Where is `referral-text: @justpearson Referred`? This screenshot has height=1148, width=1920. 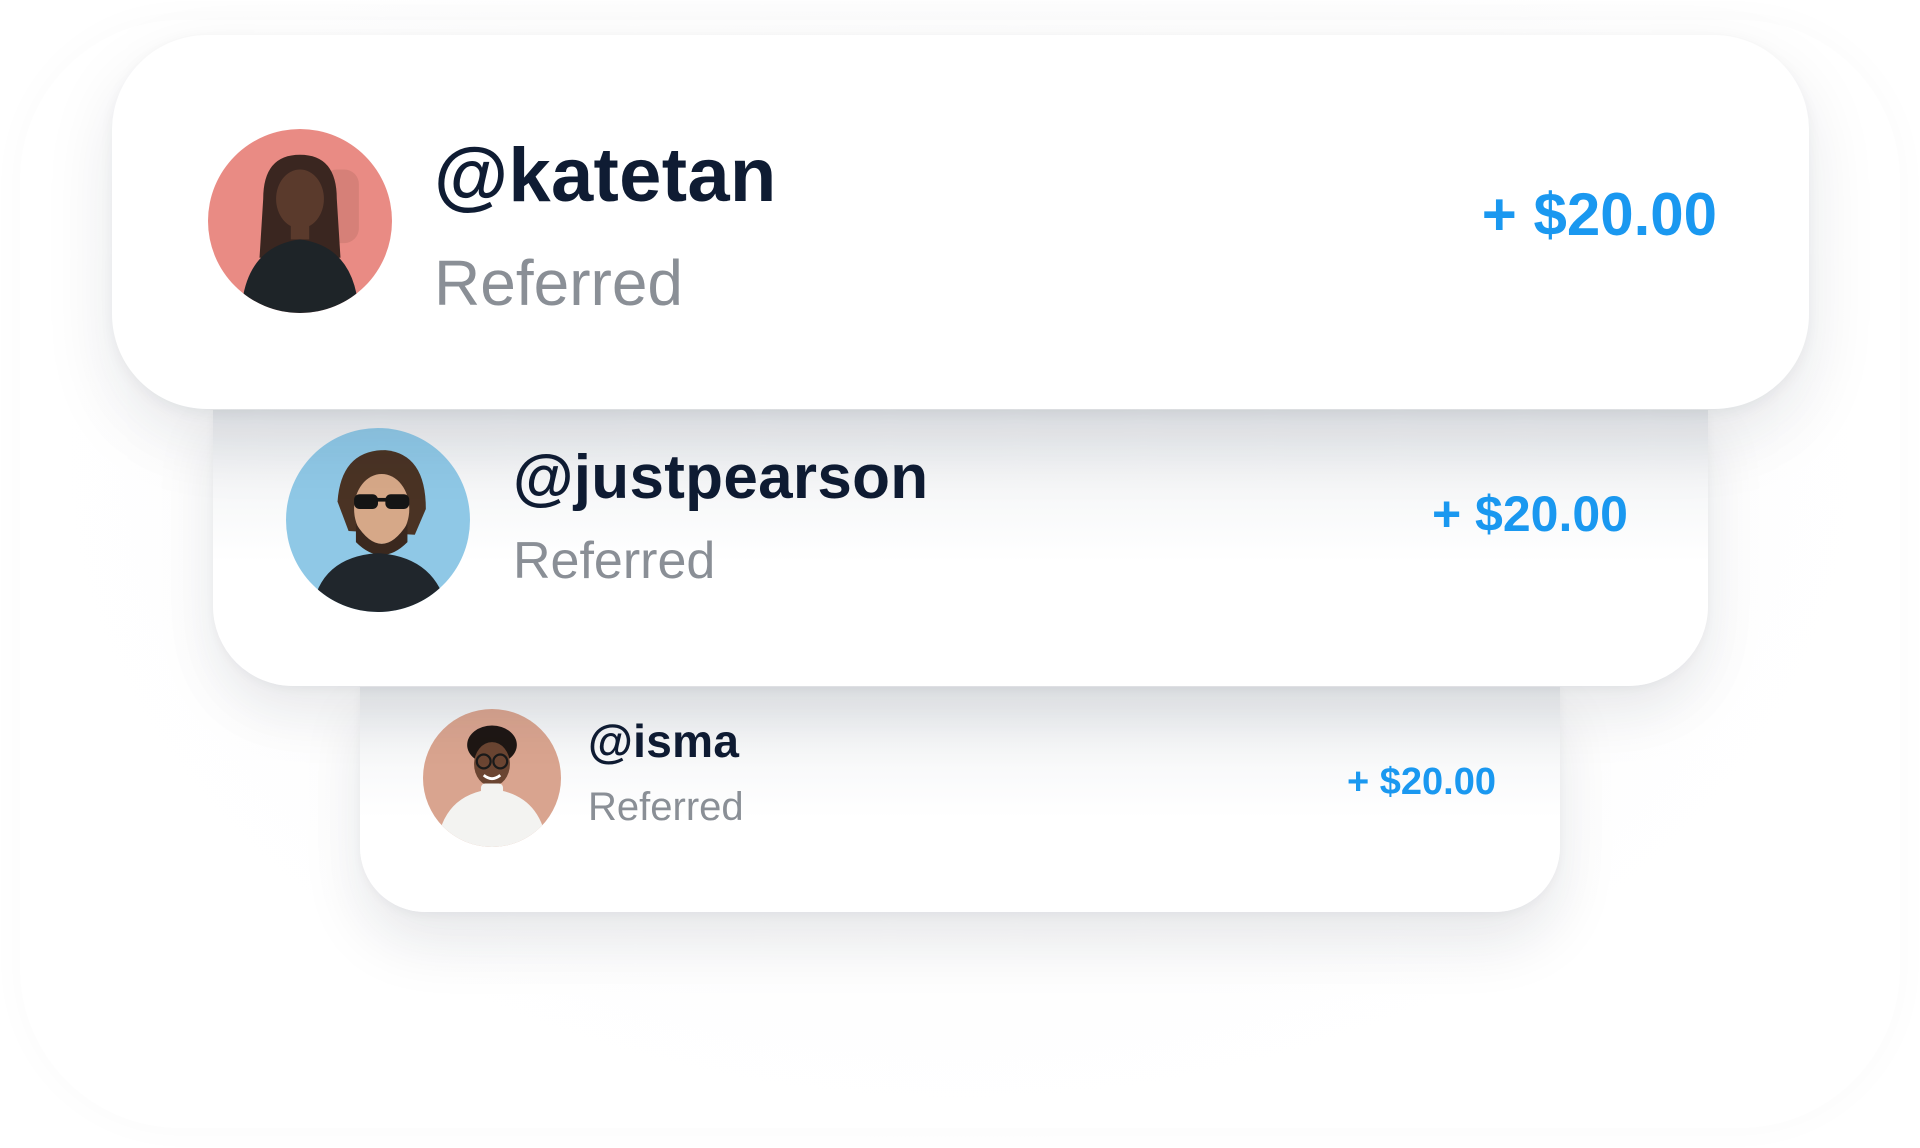
referral-text: @justpearson Referred is located at coordinates (720, 517).